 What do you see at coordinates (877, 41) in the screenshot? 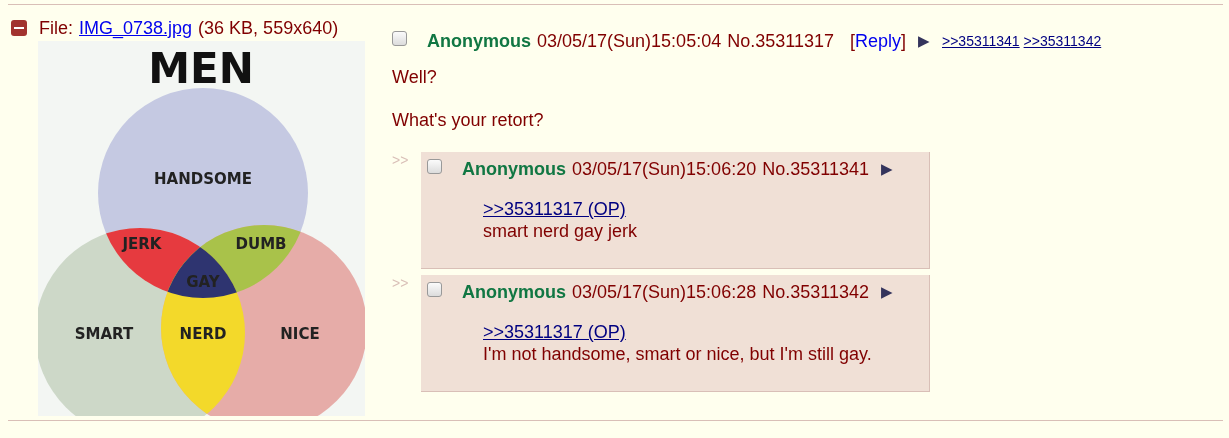
I see `reply-link: Reply` at bounding box center [877, 41].